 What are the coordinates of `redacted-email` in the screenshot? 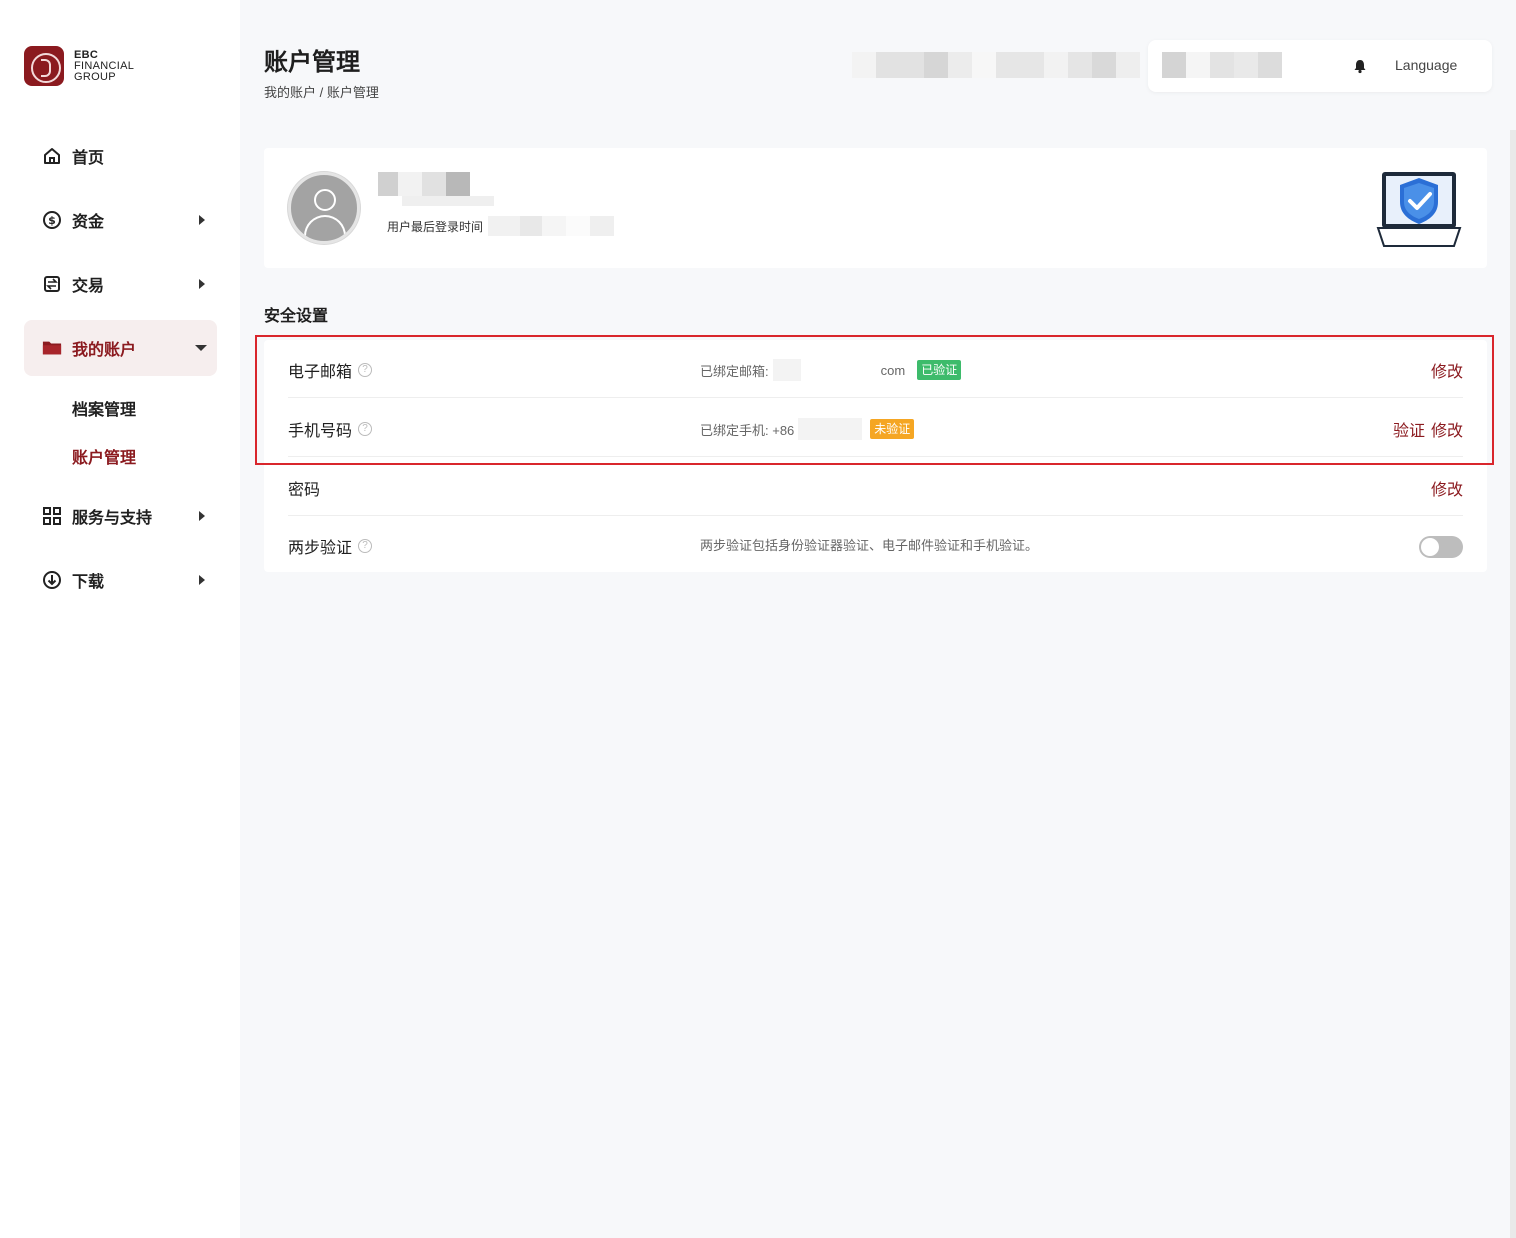 It's located at (786, 370).